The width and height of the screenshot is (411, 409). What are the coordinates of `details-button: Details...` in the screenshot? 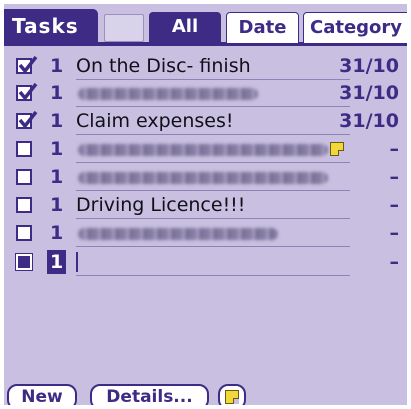 It's located at (149, 394).